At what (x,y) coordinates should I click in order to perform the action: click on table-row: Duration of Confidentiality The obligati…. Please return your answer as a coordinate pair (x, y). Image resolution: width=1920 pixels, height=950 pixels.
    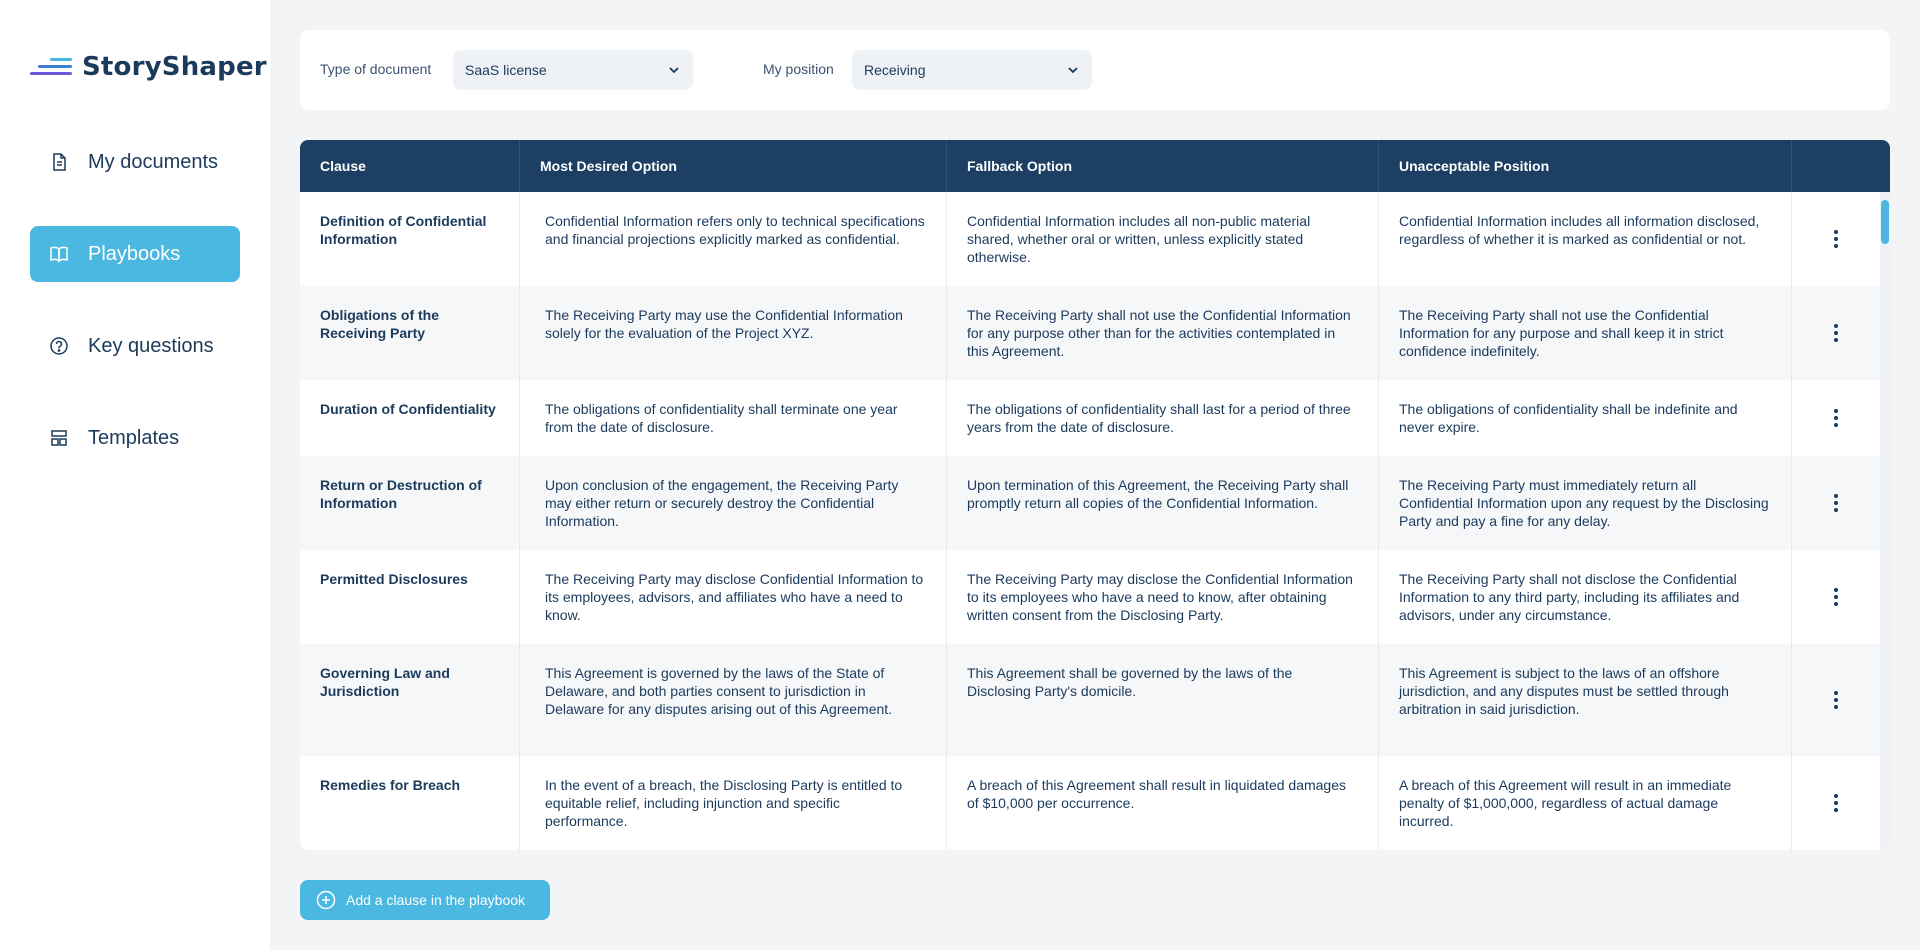
    Looking at the image, I should click on (1090, 418).